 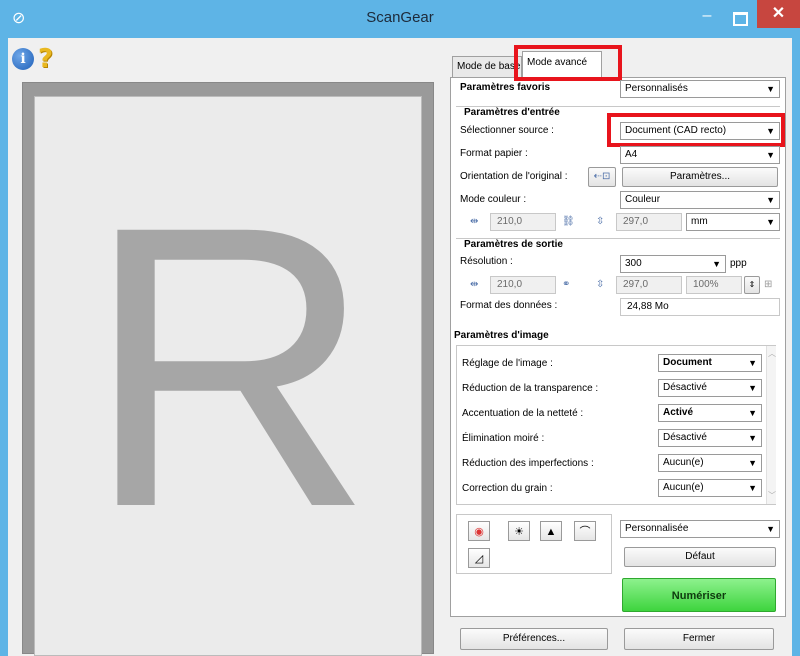 I want to click on window-title: ScanGear, so click(x=400, y=17).